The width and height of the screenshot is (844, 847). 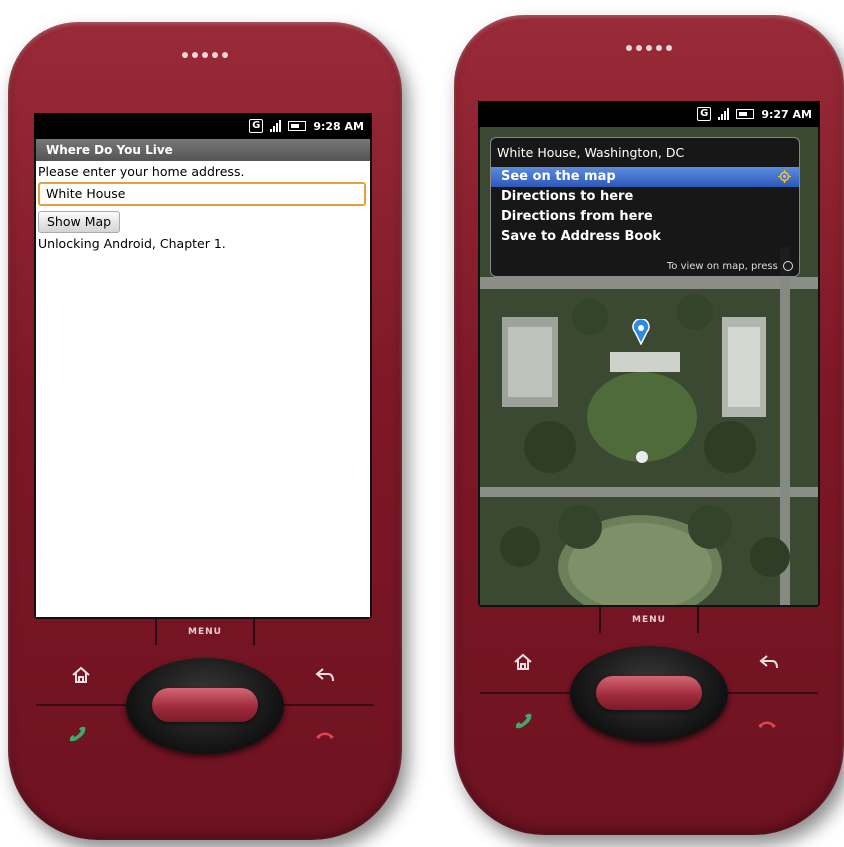 What do you see at coordinates (591, 152) in the screenshot?
I see `popup-title: White House, Washington, DC` at bounding box center [591, 152].